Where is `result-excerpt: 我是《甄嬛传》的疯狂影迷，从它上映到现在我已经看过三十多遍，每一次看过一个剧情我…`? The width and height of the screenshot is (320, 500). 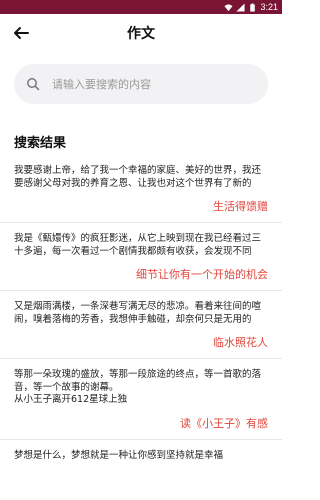 result-excerpt: 我是《甄嬛传》的疯狂影迷，从它上映到现在我已经看过三十多遍，每一次看过一个剧情我… is located at coordinates (138, 245).